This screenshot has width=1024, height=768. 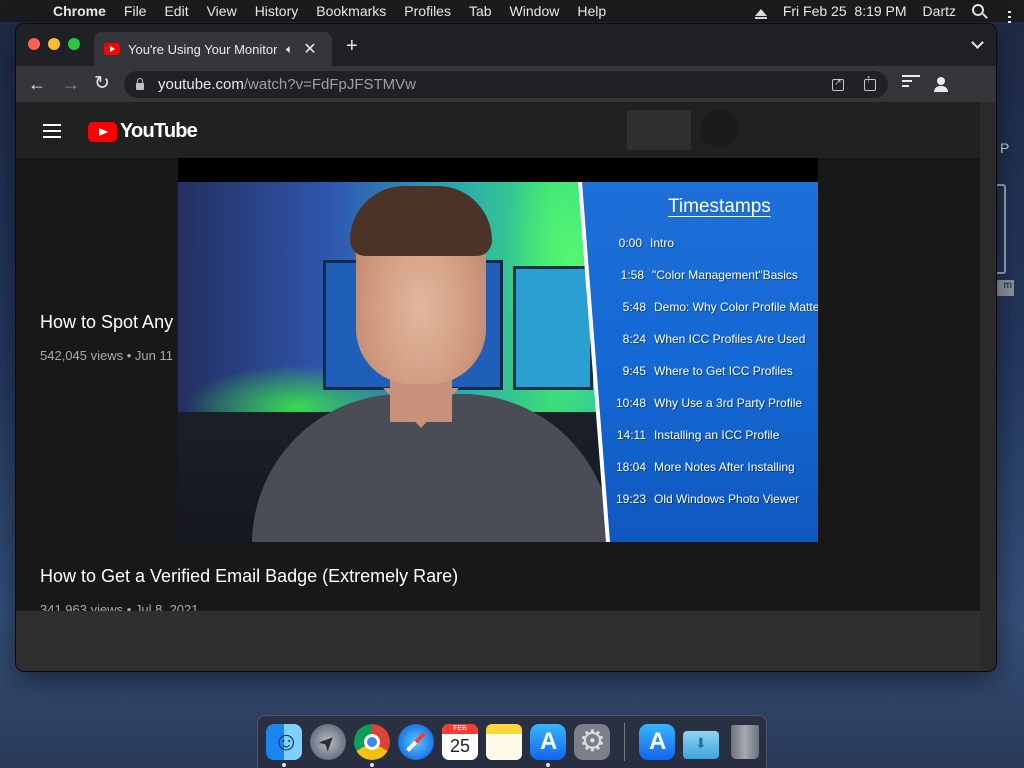 What do you see at coordinates (845, 11) in the screenshot?
I see `menu-datetime: Fri Feb 25 8:19 PM` at bounding box center [845, 11].